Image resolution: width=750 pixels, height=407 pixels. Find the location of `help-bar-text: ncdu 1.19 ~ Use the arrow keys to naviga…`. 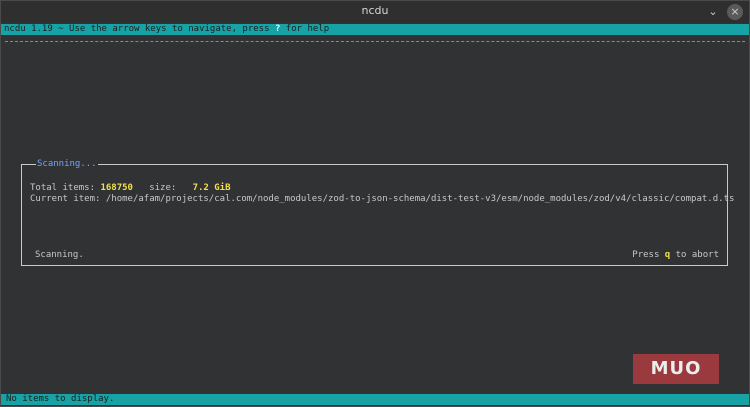

help-bar-text: ncdu 1.19 ~ Use the arrow keys to naviga… is located at coordinates (139, 29).